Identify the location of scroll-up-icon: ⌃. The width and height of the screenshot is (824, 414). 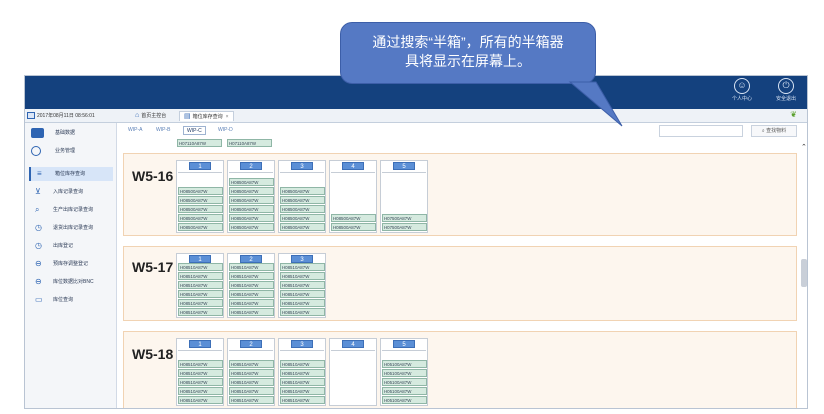
(804, 147).